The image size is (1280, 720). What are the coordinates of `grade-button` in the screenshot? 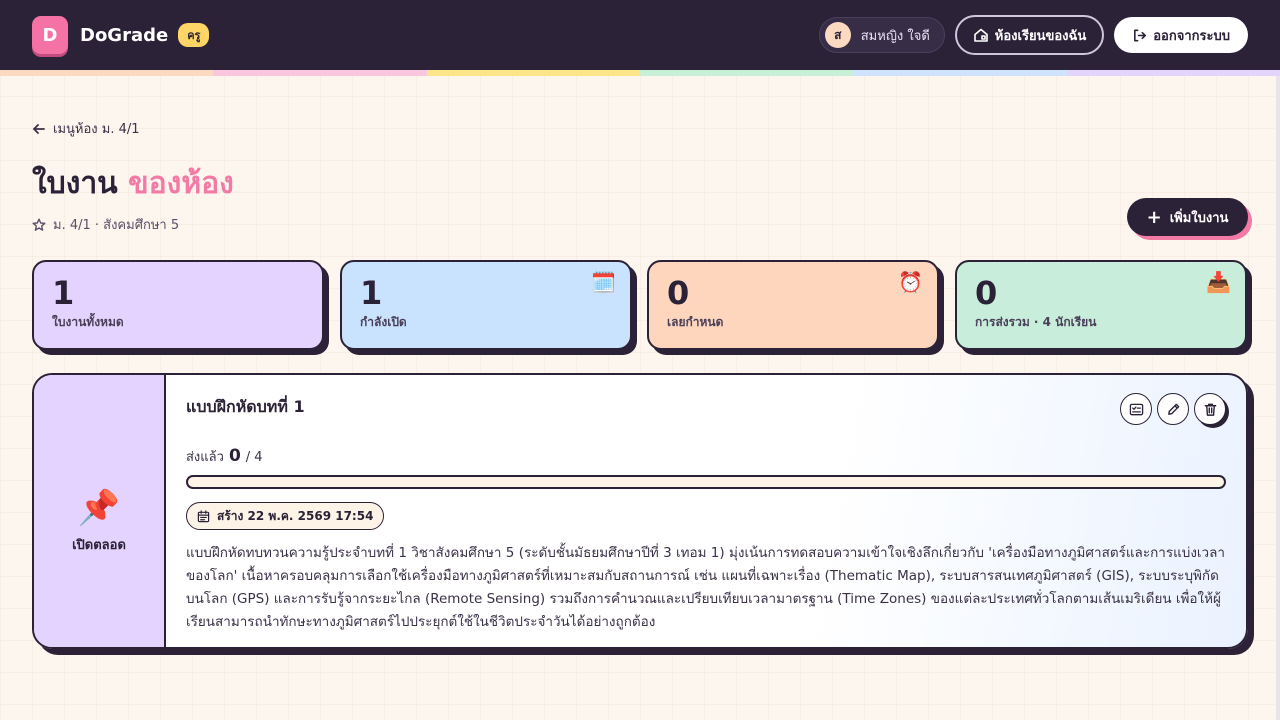 It's located at (1136, 409).